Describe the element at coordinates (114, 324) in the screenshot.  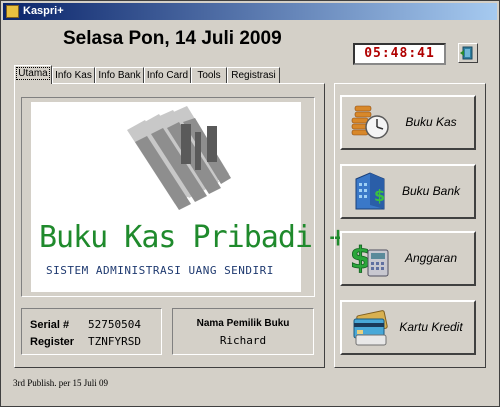
I see `serial-value: 52750504` at that location.